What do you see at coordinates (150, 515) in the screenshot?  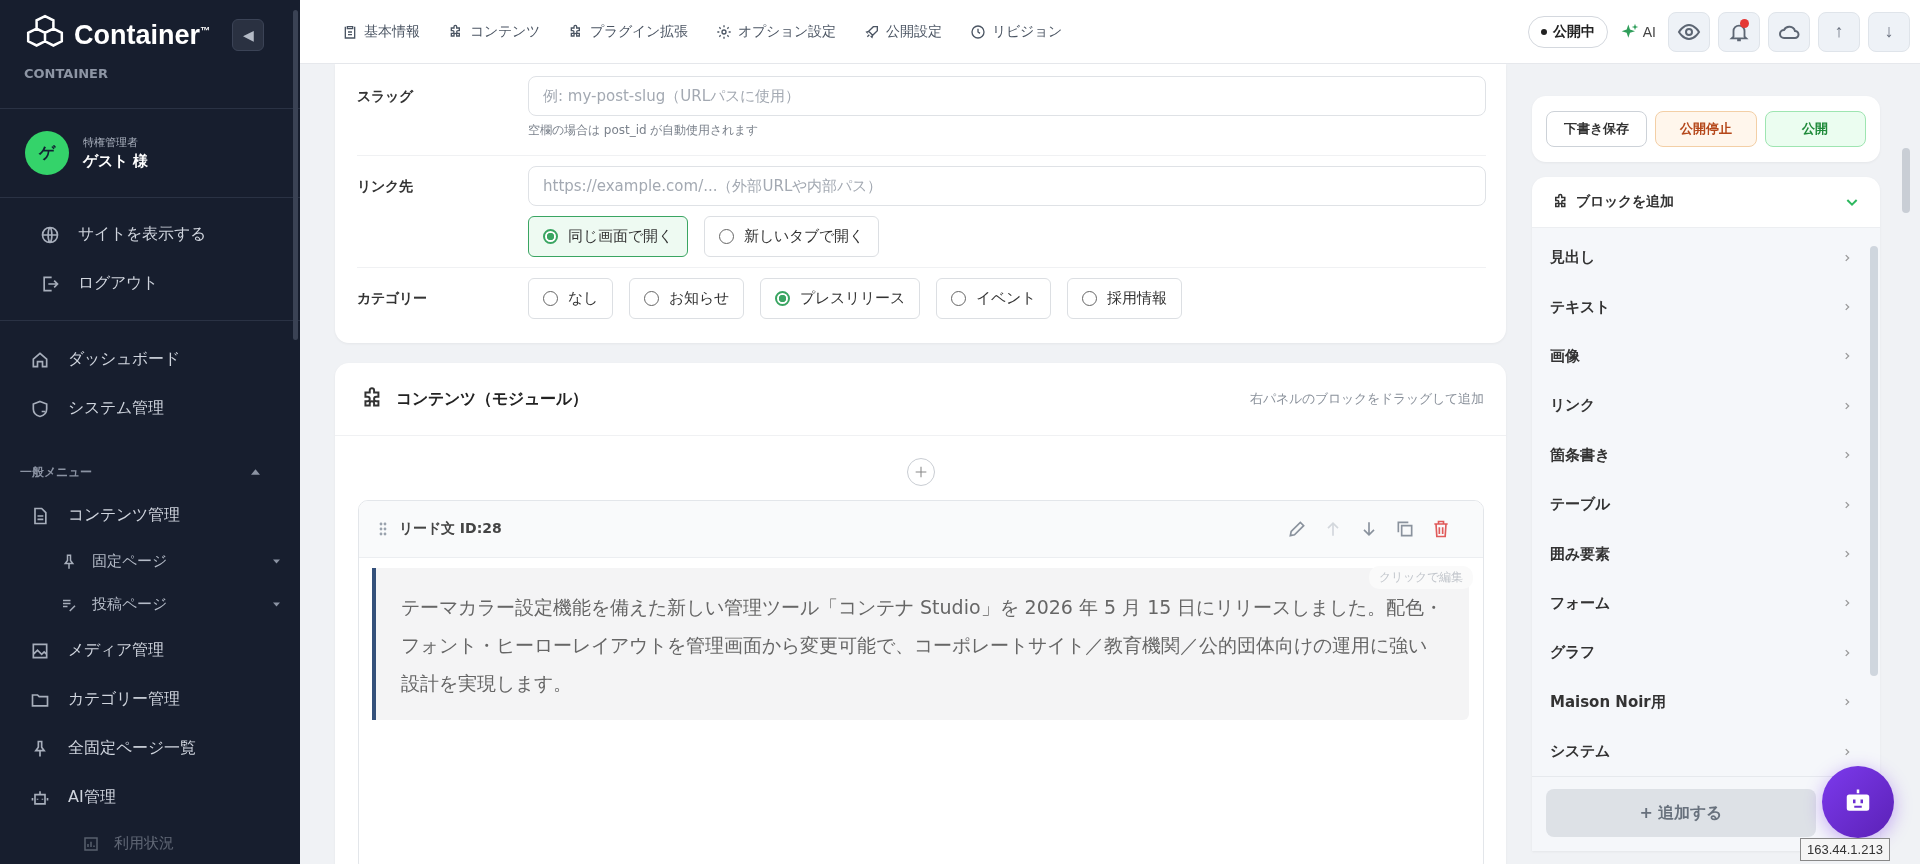 I see `nav-item: コンテンツ管理` at bounding box center [150, 515].